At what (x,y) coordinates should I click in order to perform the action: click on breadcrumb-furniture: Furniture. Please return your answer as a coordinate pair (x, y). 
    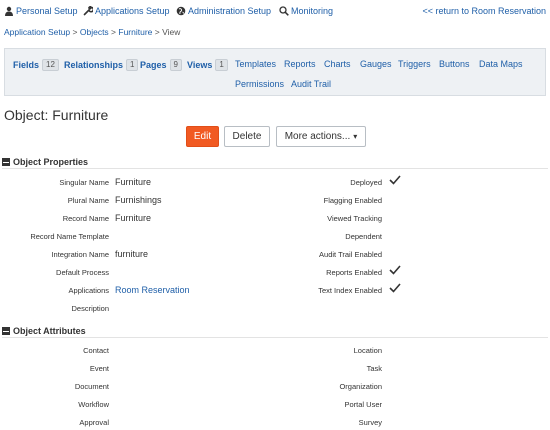
    Looking at the image, I should click on (135, 32).